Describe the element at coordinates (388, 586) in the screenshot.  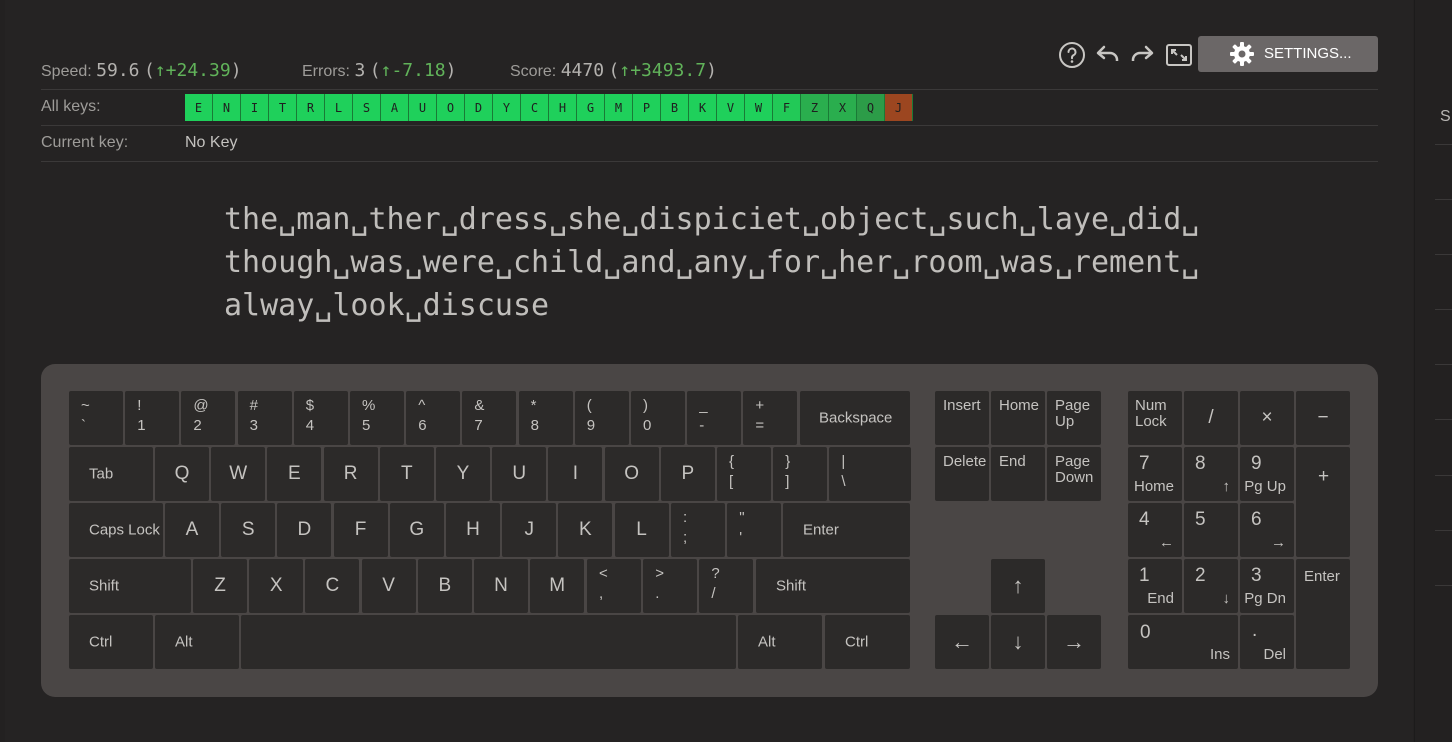
I see `key-v: V` at that location.